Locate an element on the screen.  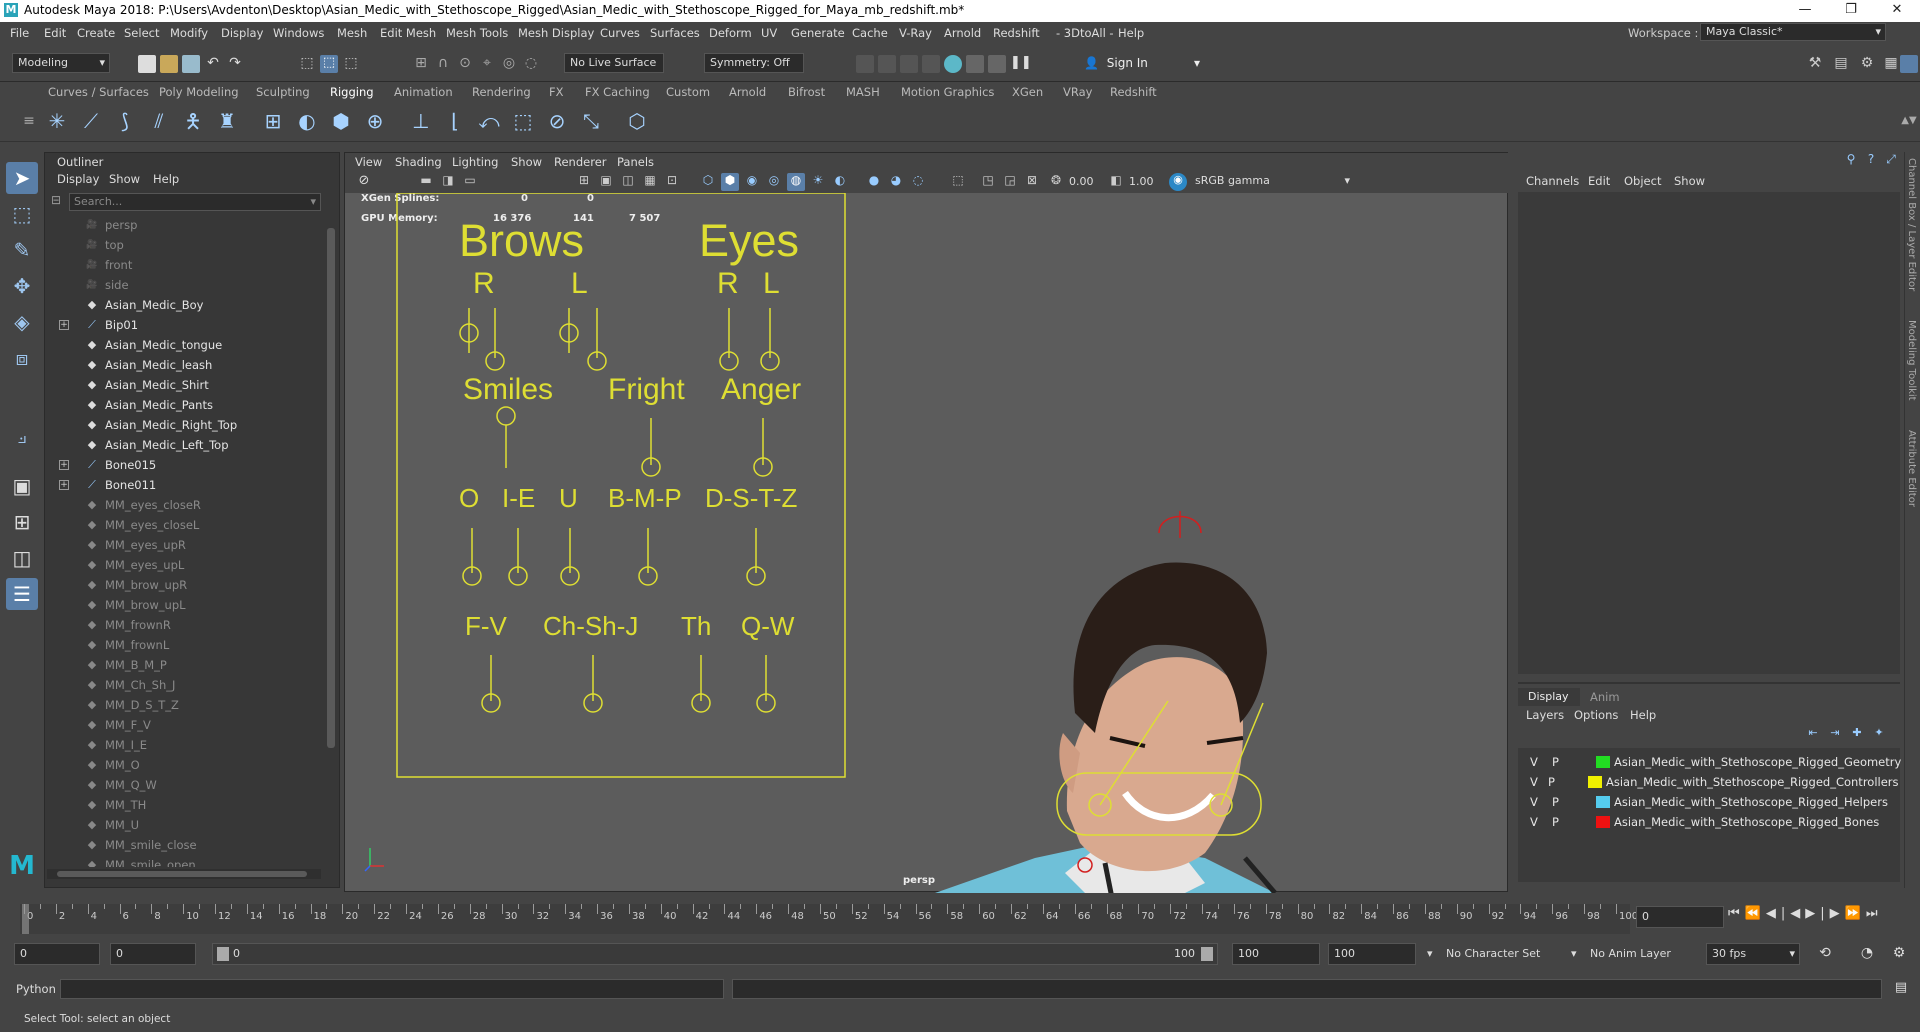
outliner-menu-help: Help is located at coordinates (166, 179).